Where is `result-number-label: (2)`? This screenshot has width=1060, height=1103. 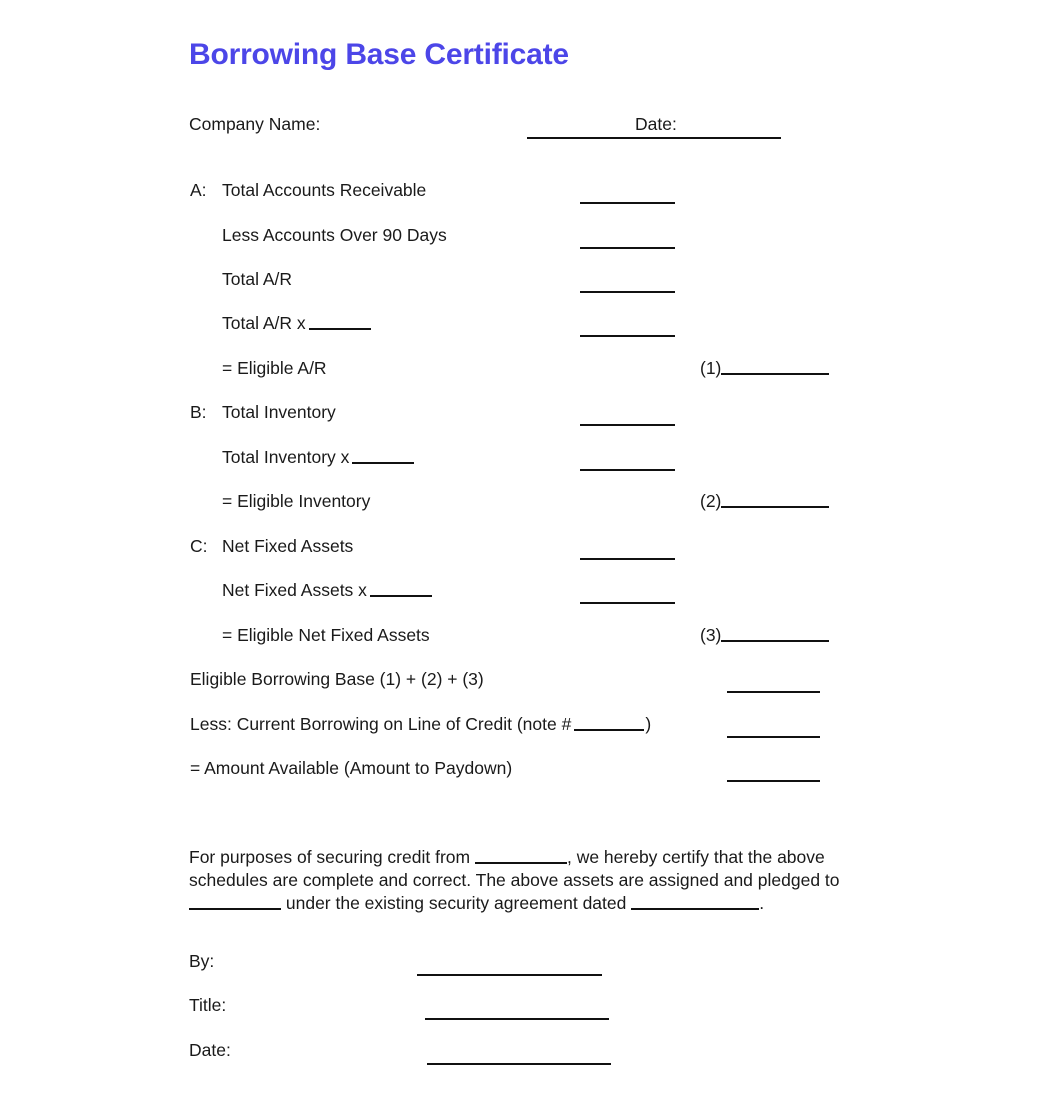
result-number-label: (2) is located at coordinates (711, 501).